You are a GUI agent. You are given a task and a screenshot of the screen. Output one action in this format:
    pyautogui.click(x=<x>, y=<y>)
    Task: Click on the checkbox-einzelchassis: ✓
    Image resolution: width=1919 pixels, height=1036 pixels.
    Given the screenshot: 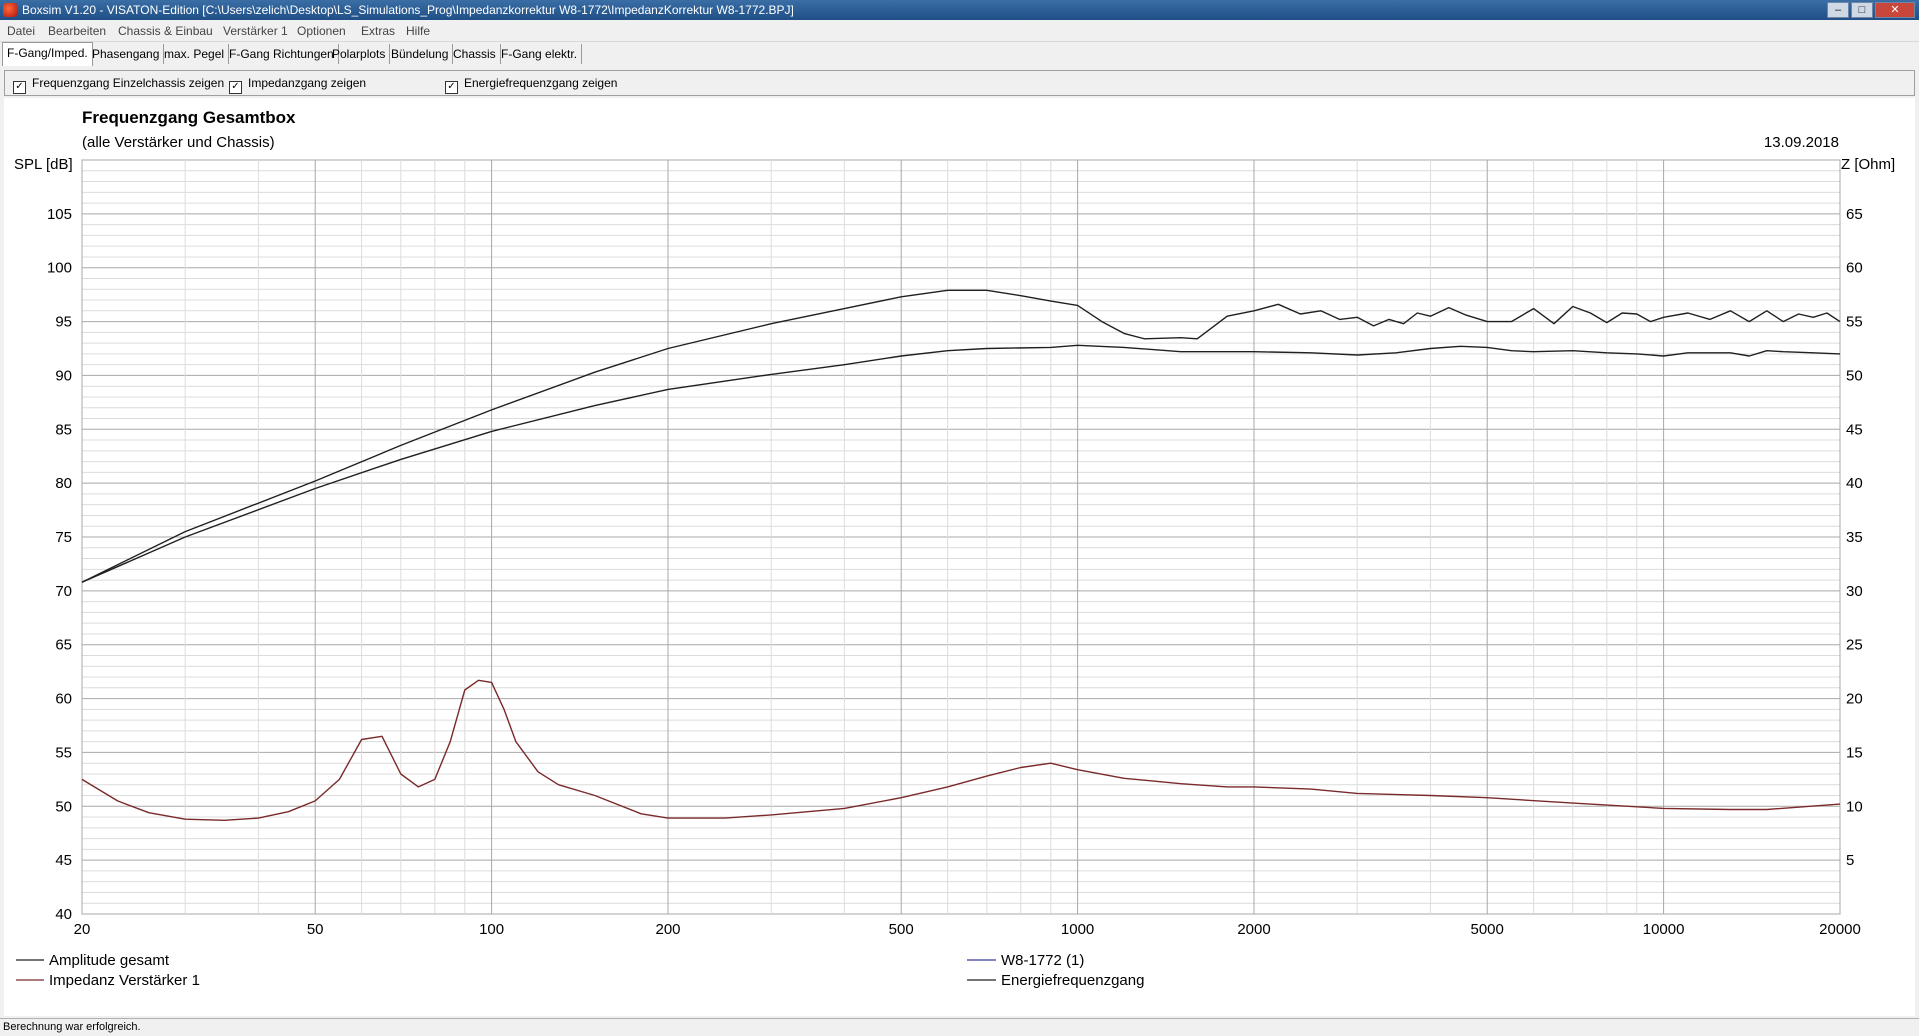 What is the action you would take?
    pyautogui.click(x=19, y=87)
    